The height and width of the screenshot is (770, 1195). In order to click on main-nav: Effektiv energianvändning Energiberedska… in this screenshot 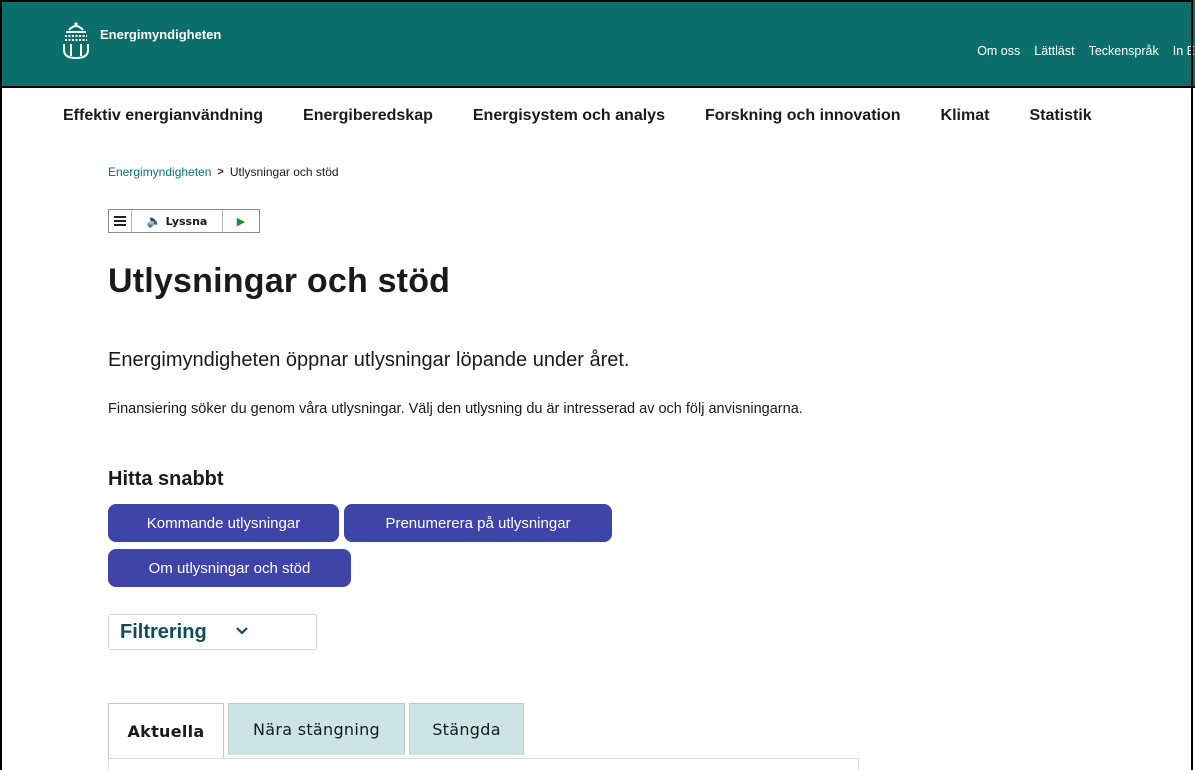, I will do `click(577, 116)`.